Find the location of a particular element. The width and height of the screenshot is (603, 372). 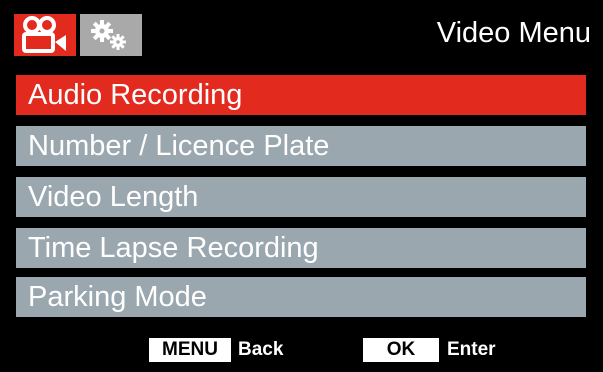

ok-key: OK is located at coordinates (401, 350).